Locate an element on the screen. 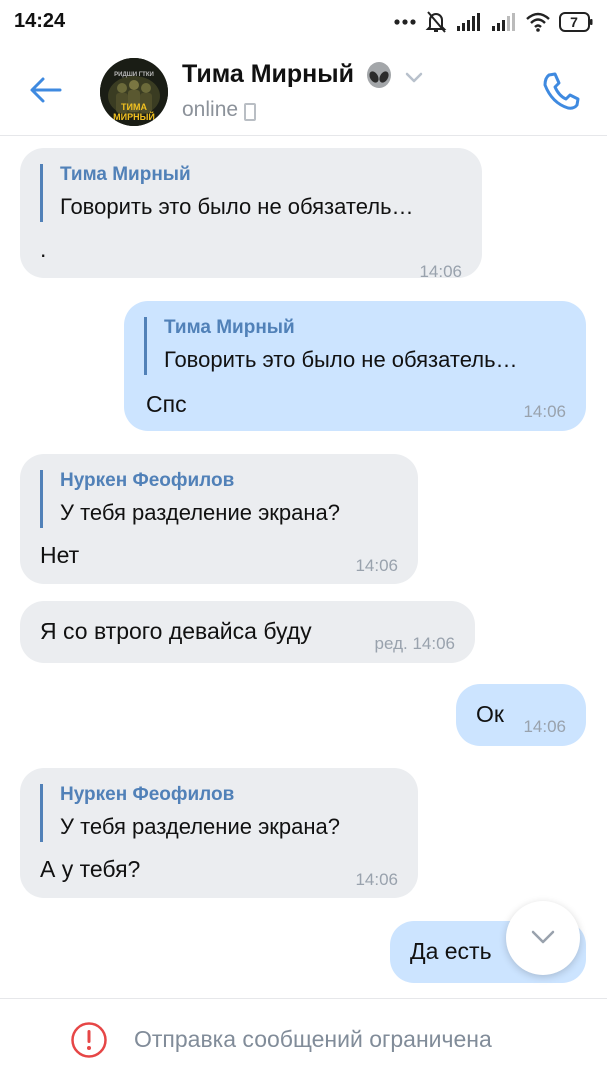 Image resolution: width=607 pixels, height=1080 pixels. message-text: А у тебя? is located at coordinates (90, 869).